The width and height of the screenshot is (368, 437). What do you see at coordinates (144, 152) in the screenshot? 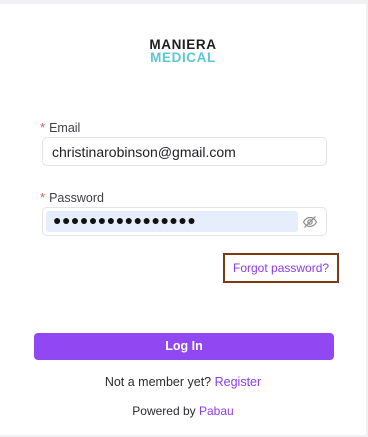
I see `email-value: christinarobinson@gmail.com` at bounding box center [144, 152].